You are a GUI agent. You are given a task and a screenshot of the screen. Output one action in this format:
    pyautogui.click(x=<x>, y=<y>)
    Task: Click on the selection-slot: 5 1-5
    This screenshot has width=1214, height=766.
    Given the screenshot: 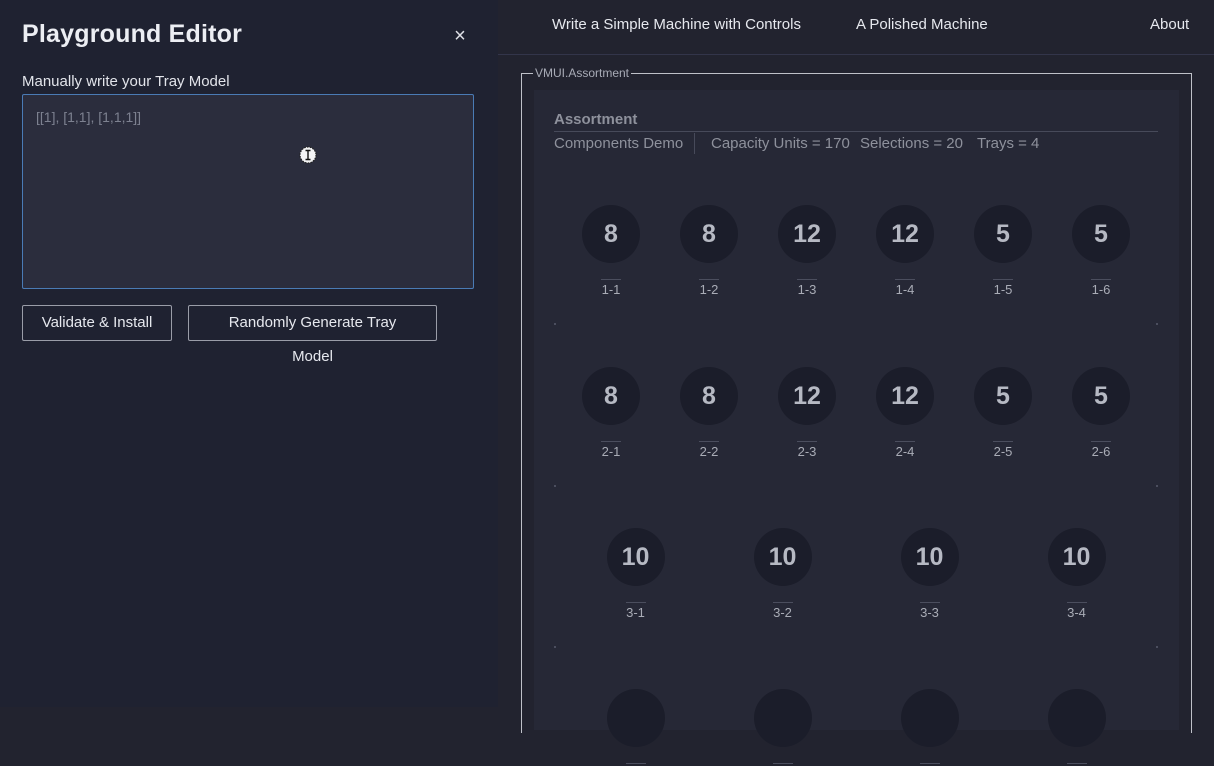 What is the action you would take?
    pyautogui.click(x=1003, y=251)
    